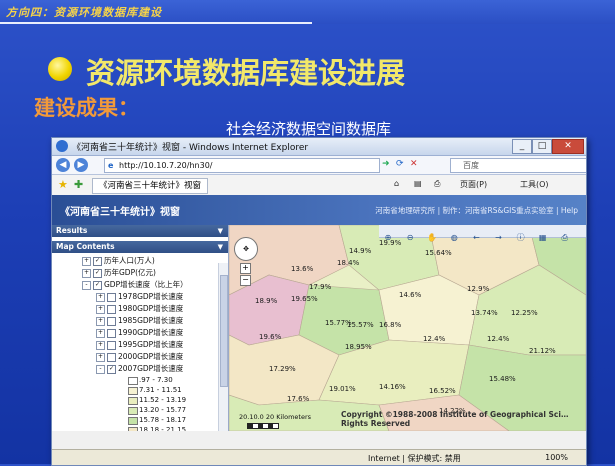 Image resolution: width=615 pixels, height=466 pixels. Describe the element at coordinates (304, 299) in the screenshot. I see `map-value-label: 19.65%` at that location.